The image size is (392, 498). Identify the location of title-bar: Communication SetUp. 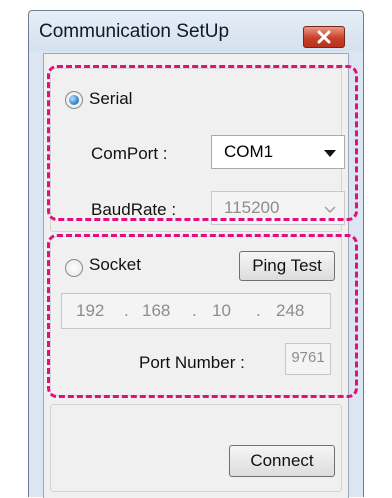
(196, 31).